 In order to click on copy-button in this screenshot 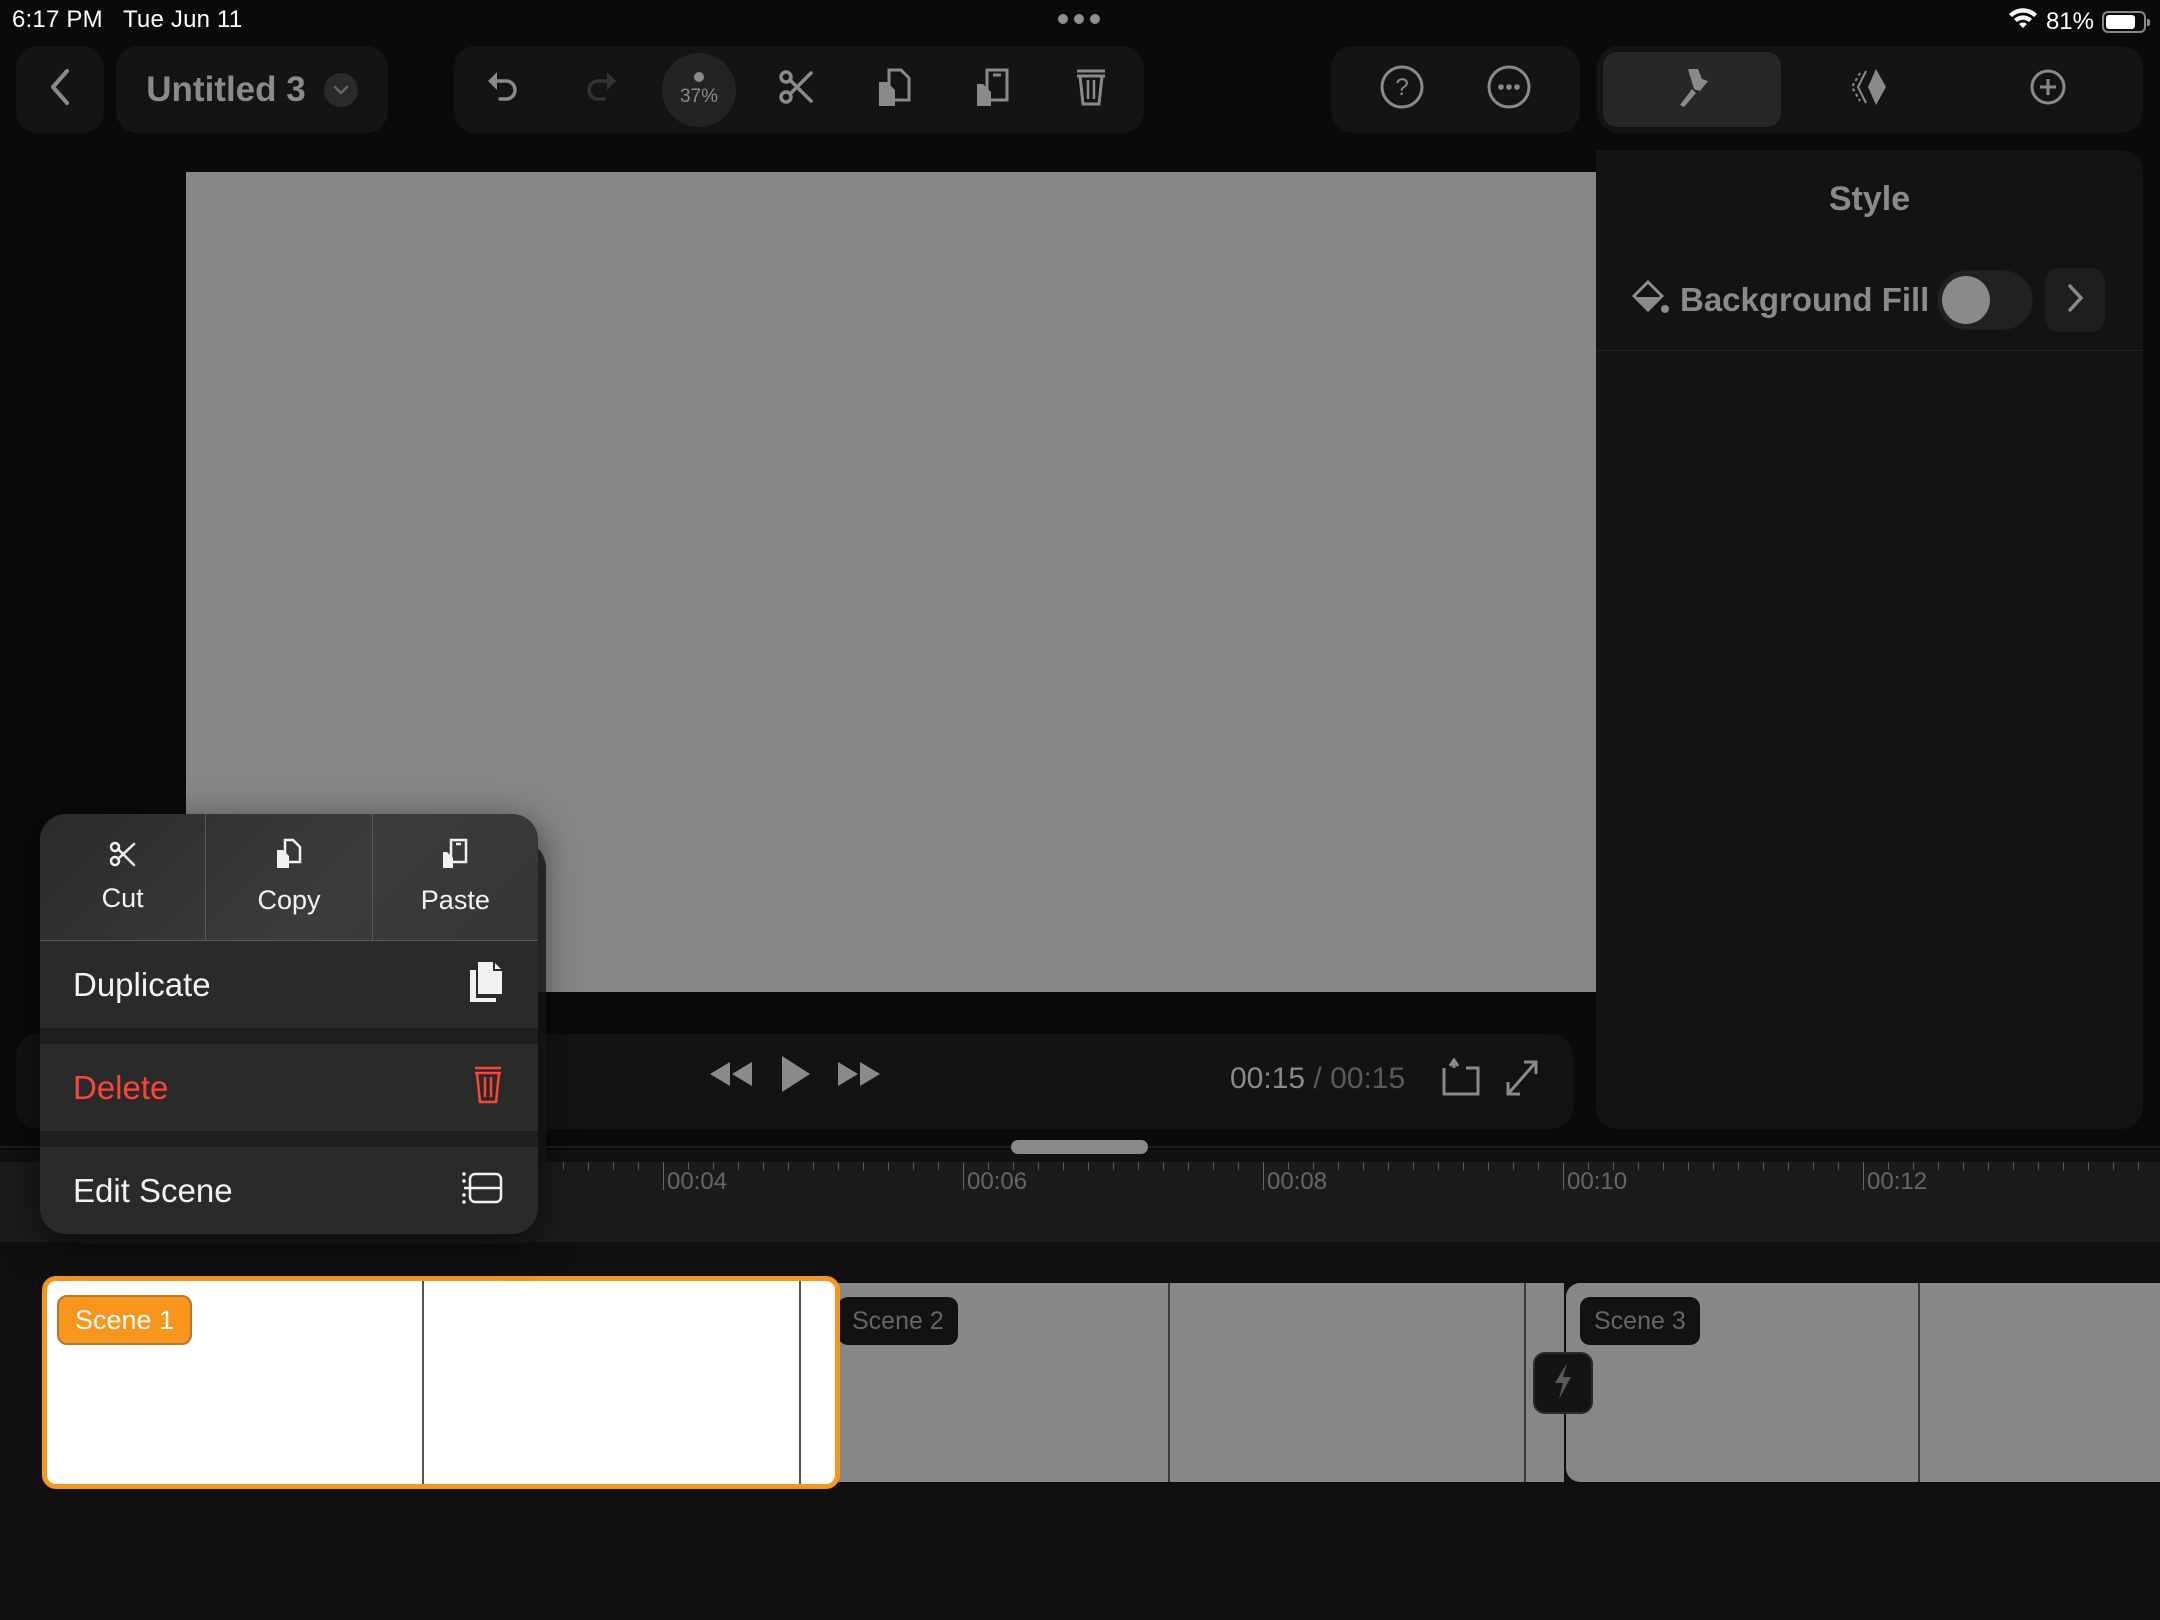, I will do `click(895, 89)`.